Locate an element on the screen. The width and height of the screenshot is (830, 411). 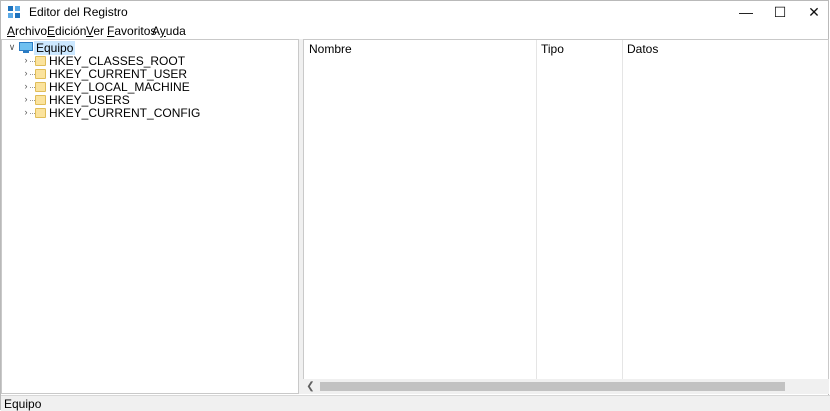
computer-icon is located at coordinates (26, 47).